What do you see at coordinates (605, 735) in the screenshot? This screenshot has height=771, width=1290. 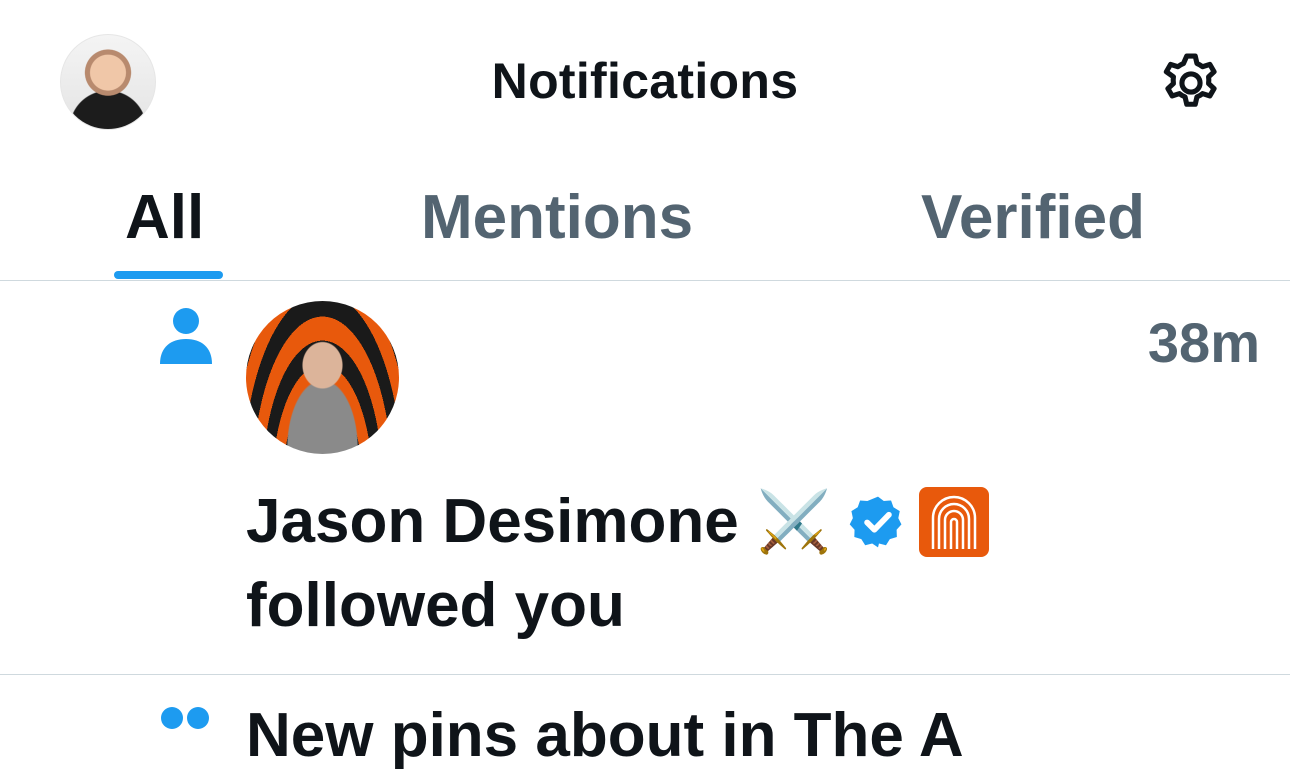 I see `notification-text-partial: New pins about in The A` at bounding box center [605, 735].